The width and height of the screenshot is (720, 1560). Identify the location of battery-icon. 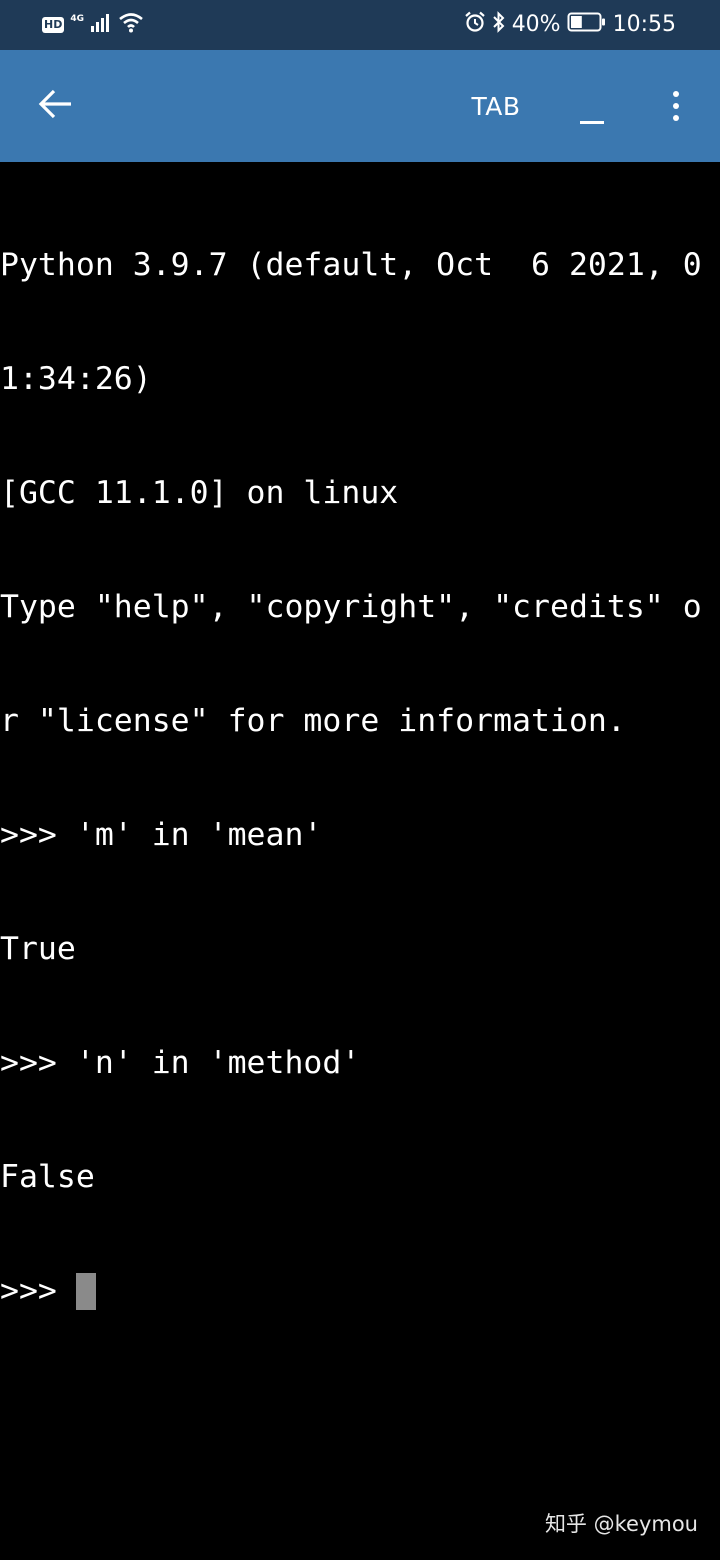
(587, 25).